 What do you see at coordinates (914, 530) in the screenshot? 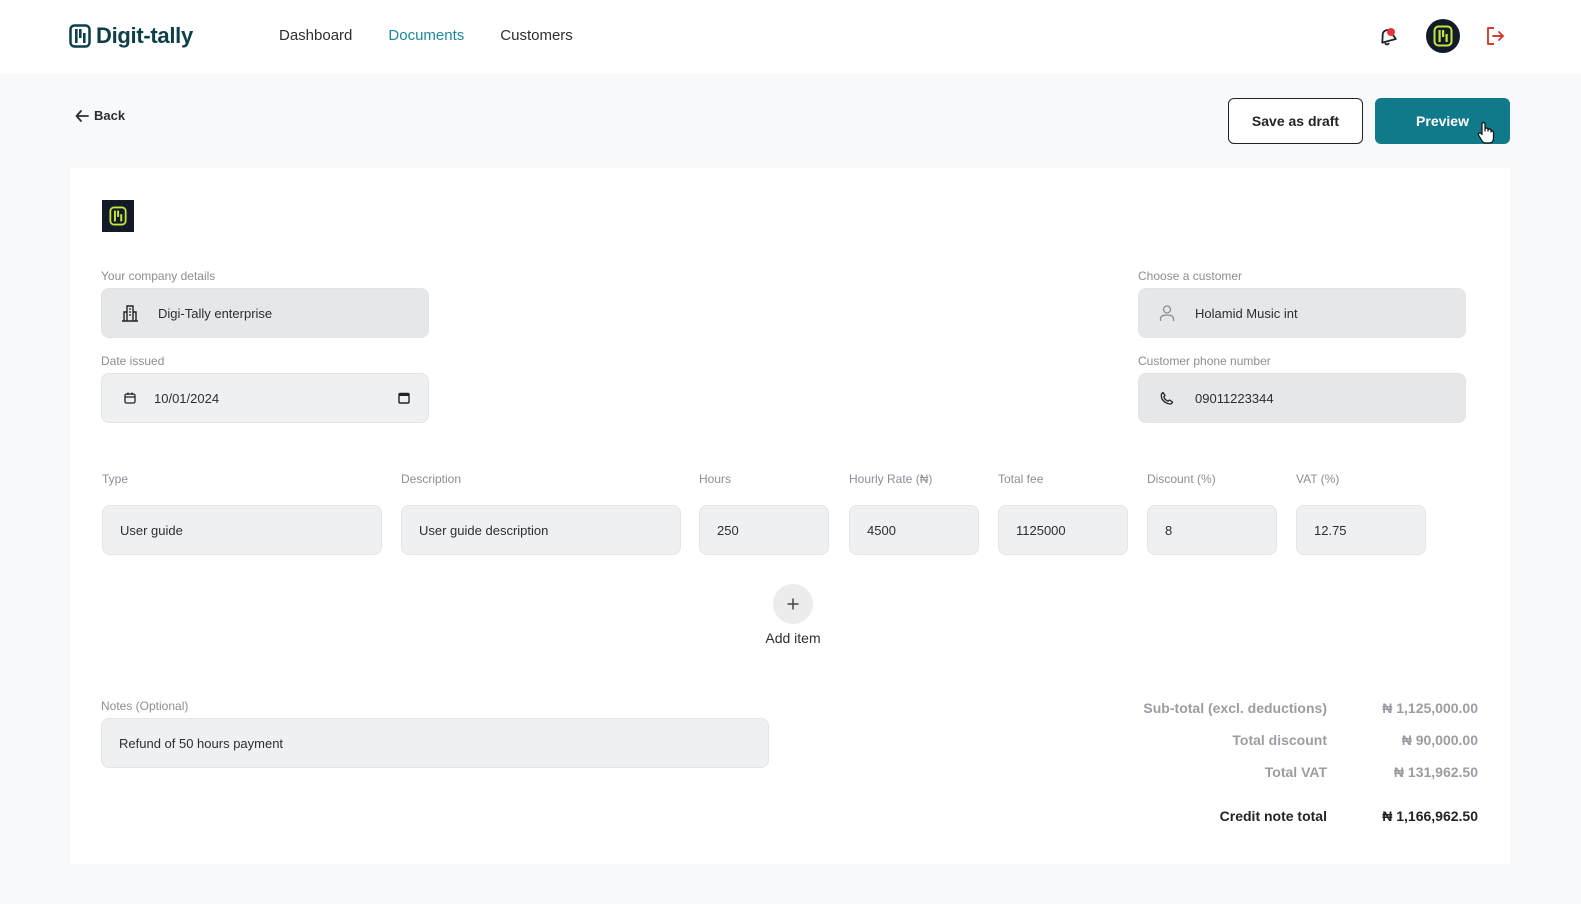
I see `item-hourly-rate-input: 4500` at bounding box center [914, 530].